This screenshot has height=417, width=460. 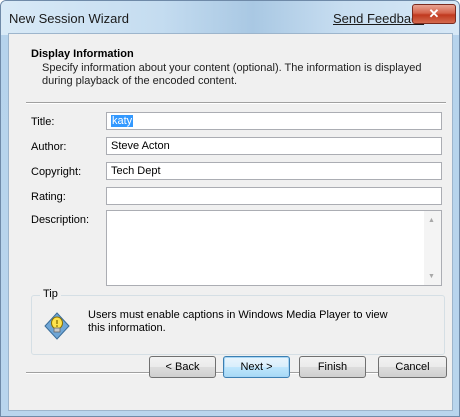 What do you see at coordinates (56, 172) in the screenshot?
I see `copyright-label: Copyright:` at bounding box center [56, 172].